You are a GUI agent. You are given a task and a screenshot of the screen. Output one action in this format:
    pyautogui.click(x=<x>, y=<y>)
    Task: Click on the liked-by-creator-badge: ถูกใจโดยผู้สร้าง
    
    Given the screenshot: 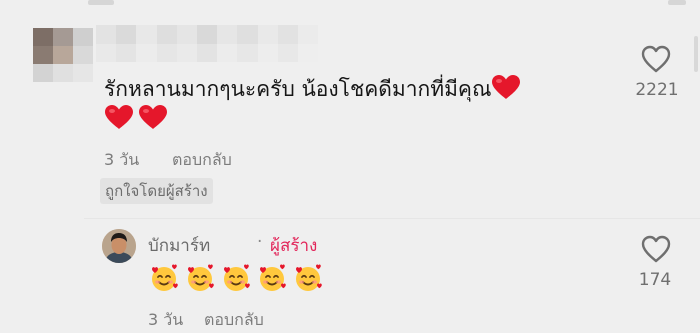 What is the action you would take?
    pyautogui.click(x=156, y=191)
    